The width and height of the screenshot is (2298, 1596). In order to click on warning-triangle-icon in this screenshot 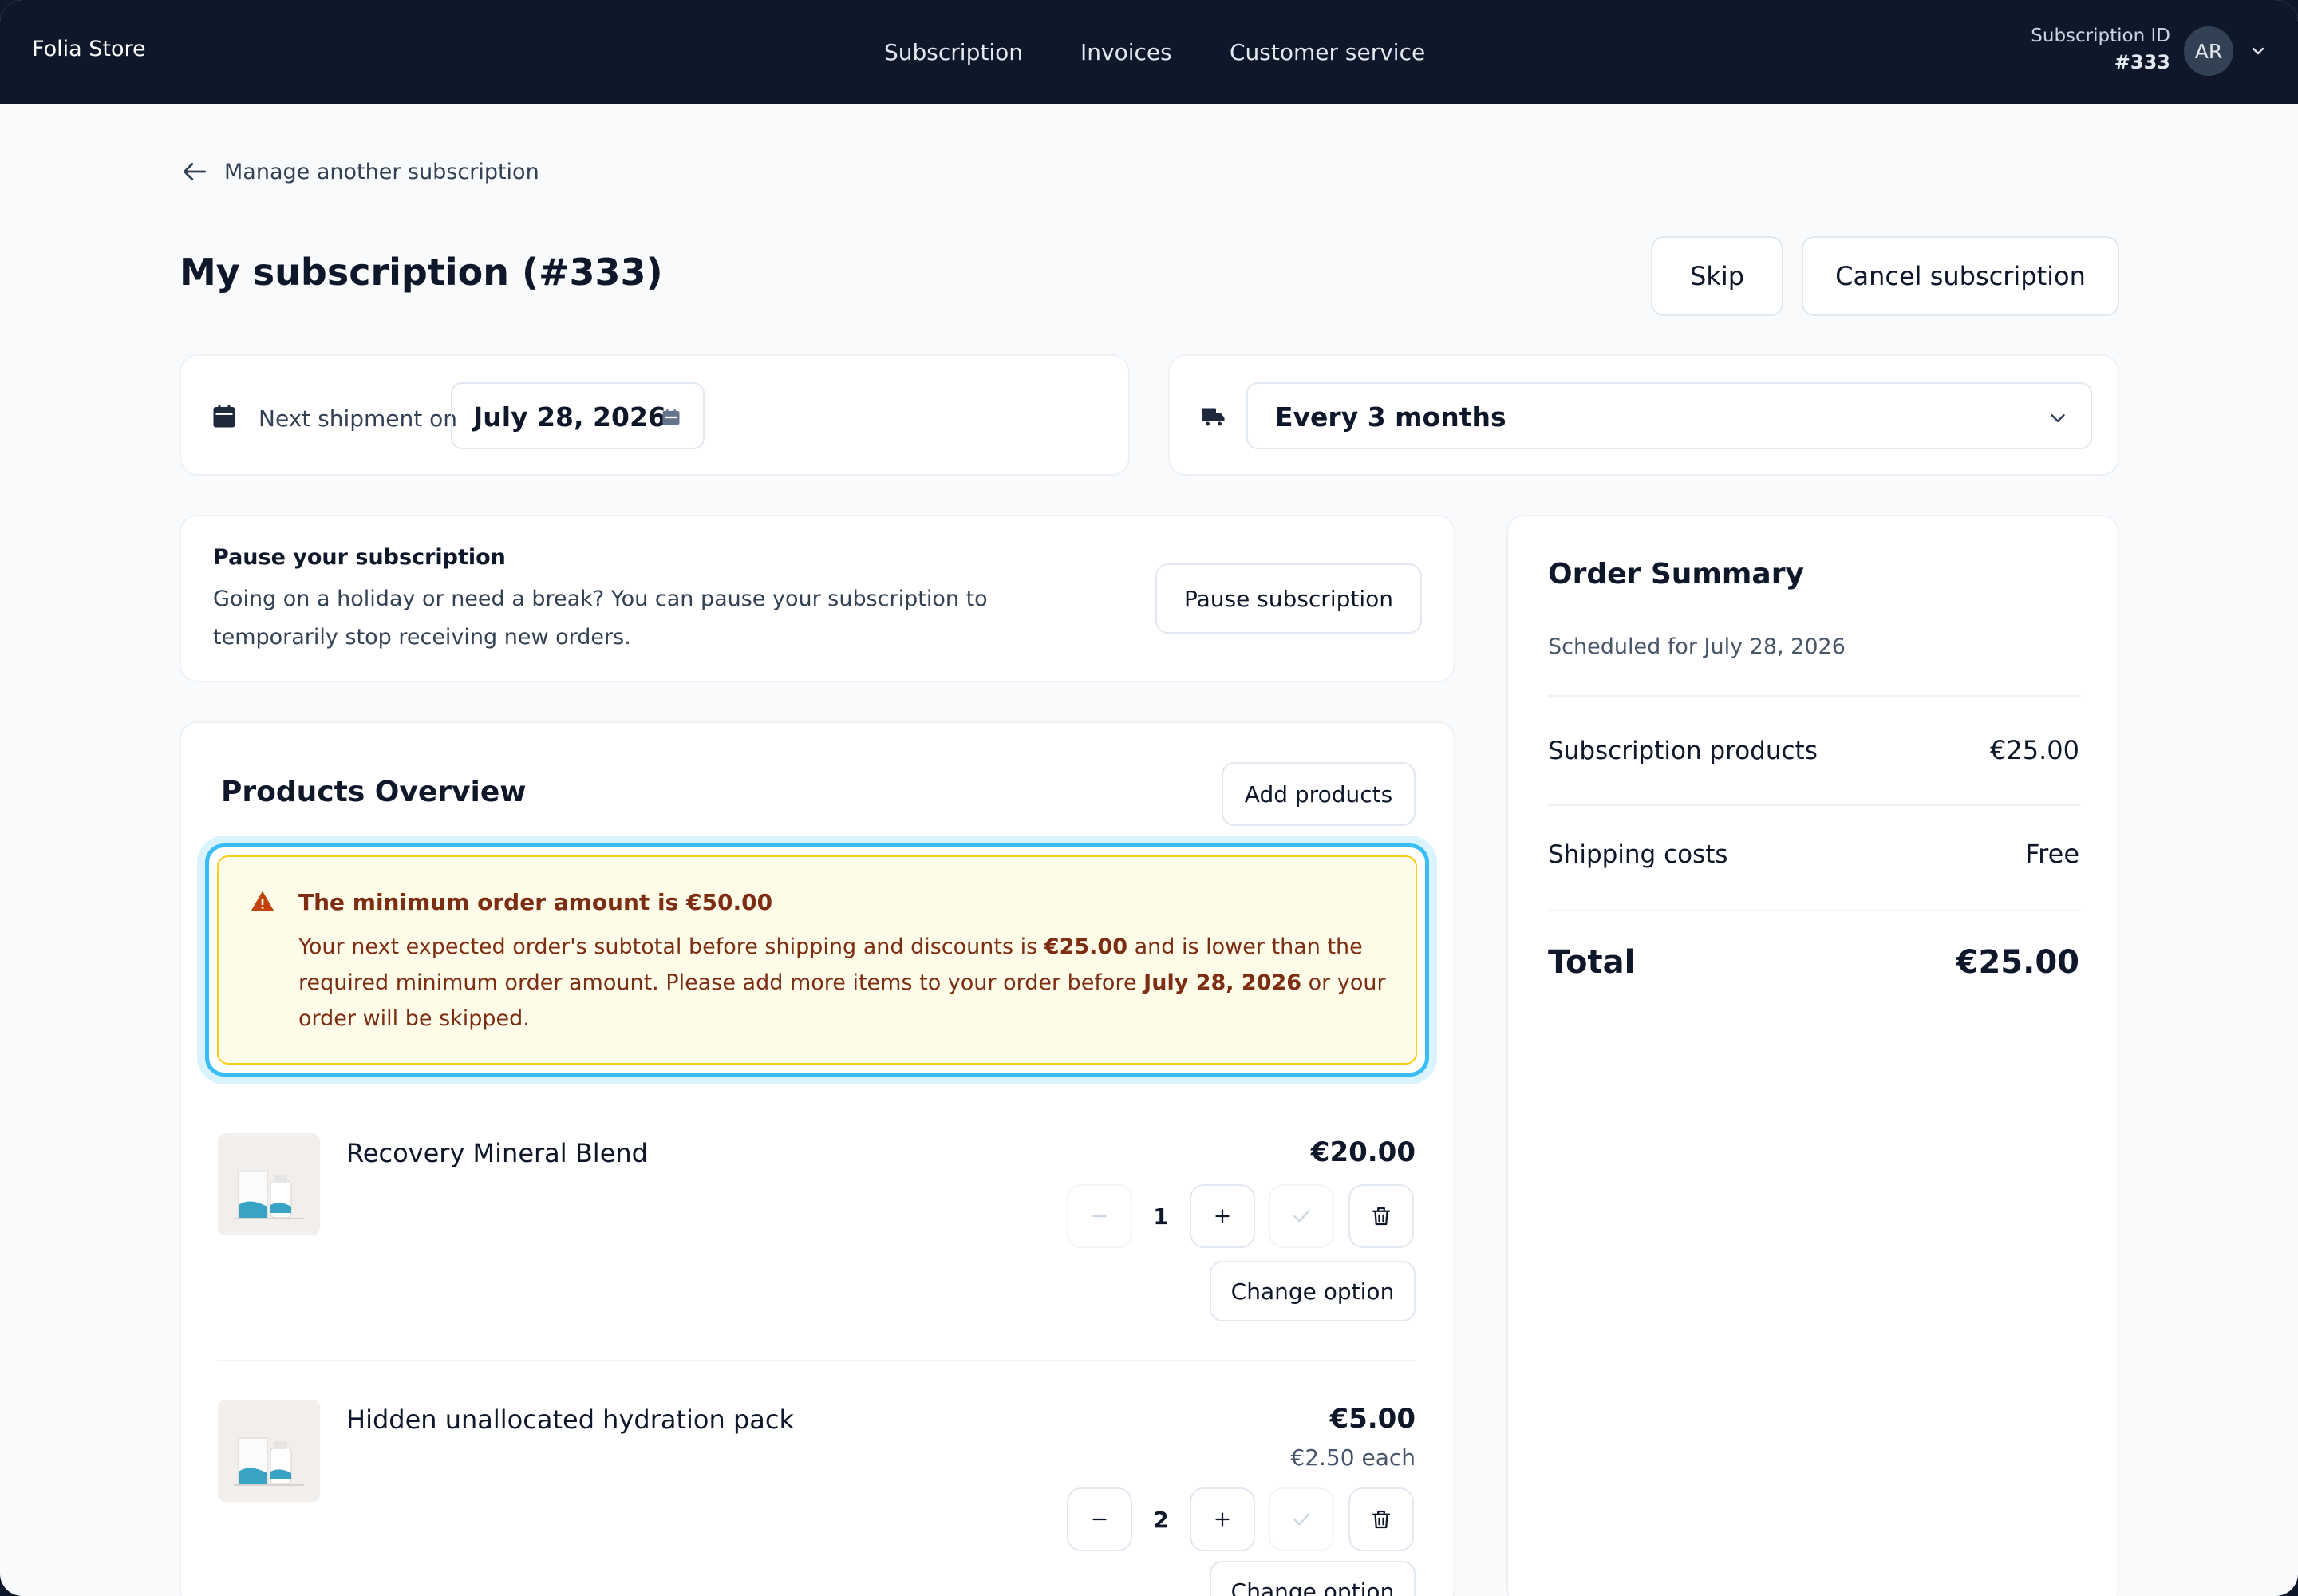, I will do `click(262, 901)`.